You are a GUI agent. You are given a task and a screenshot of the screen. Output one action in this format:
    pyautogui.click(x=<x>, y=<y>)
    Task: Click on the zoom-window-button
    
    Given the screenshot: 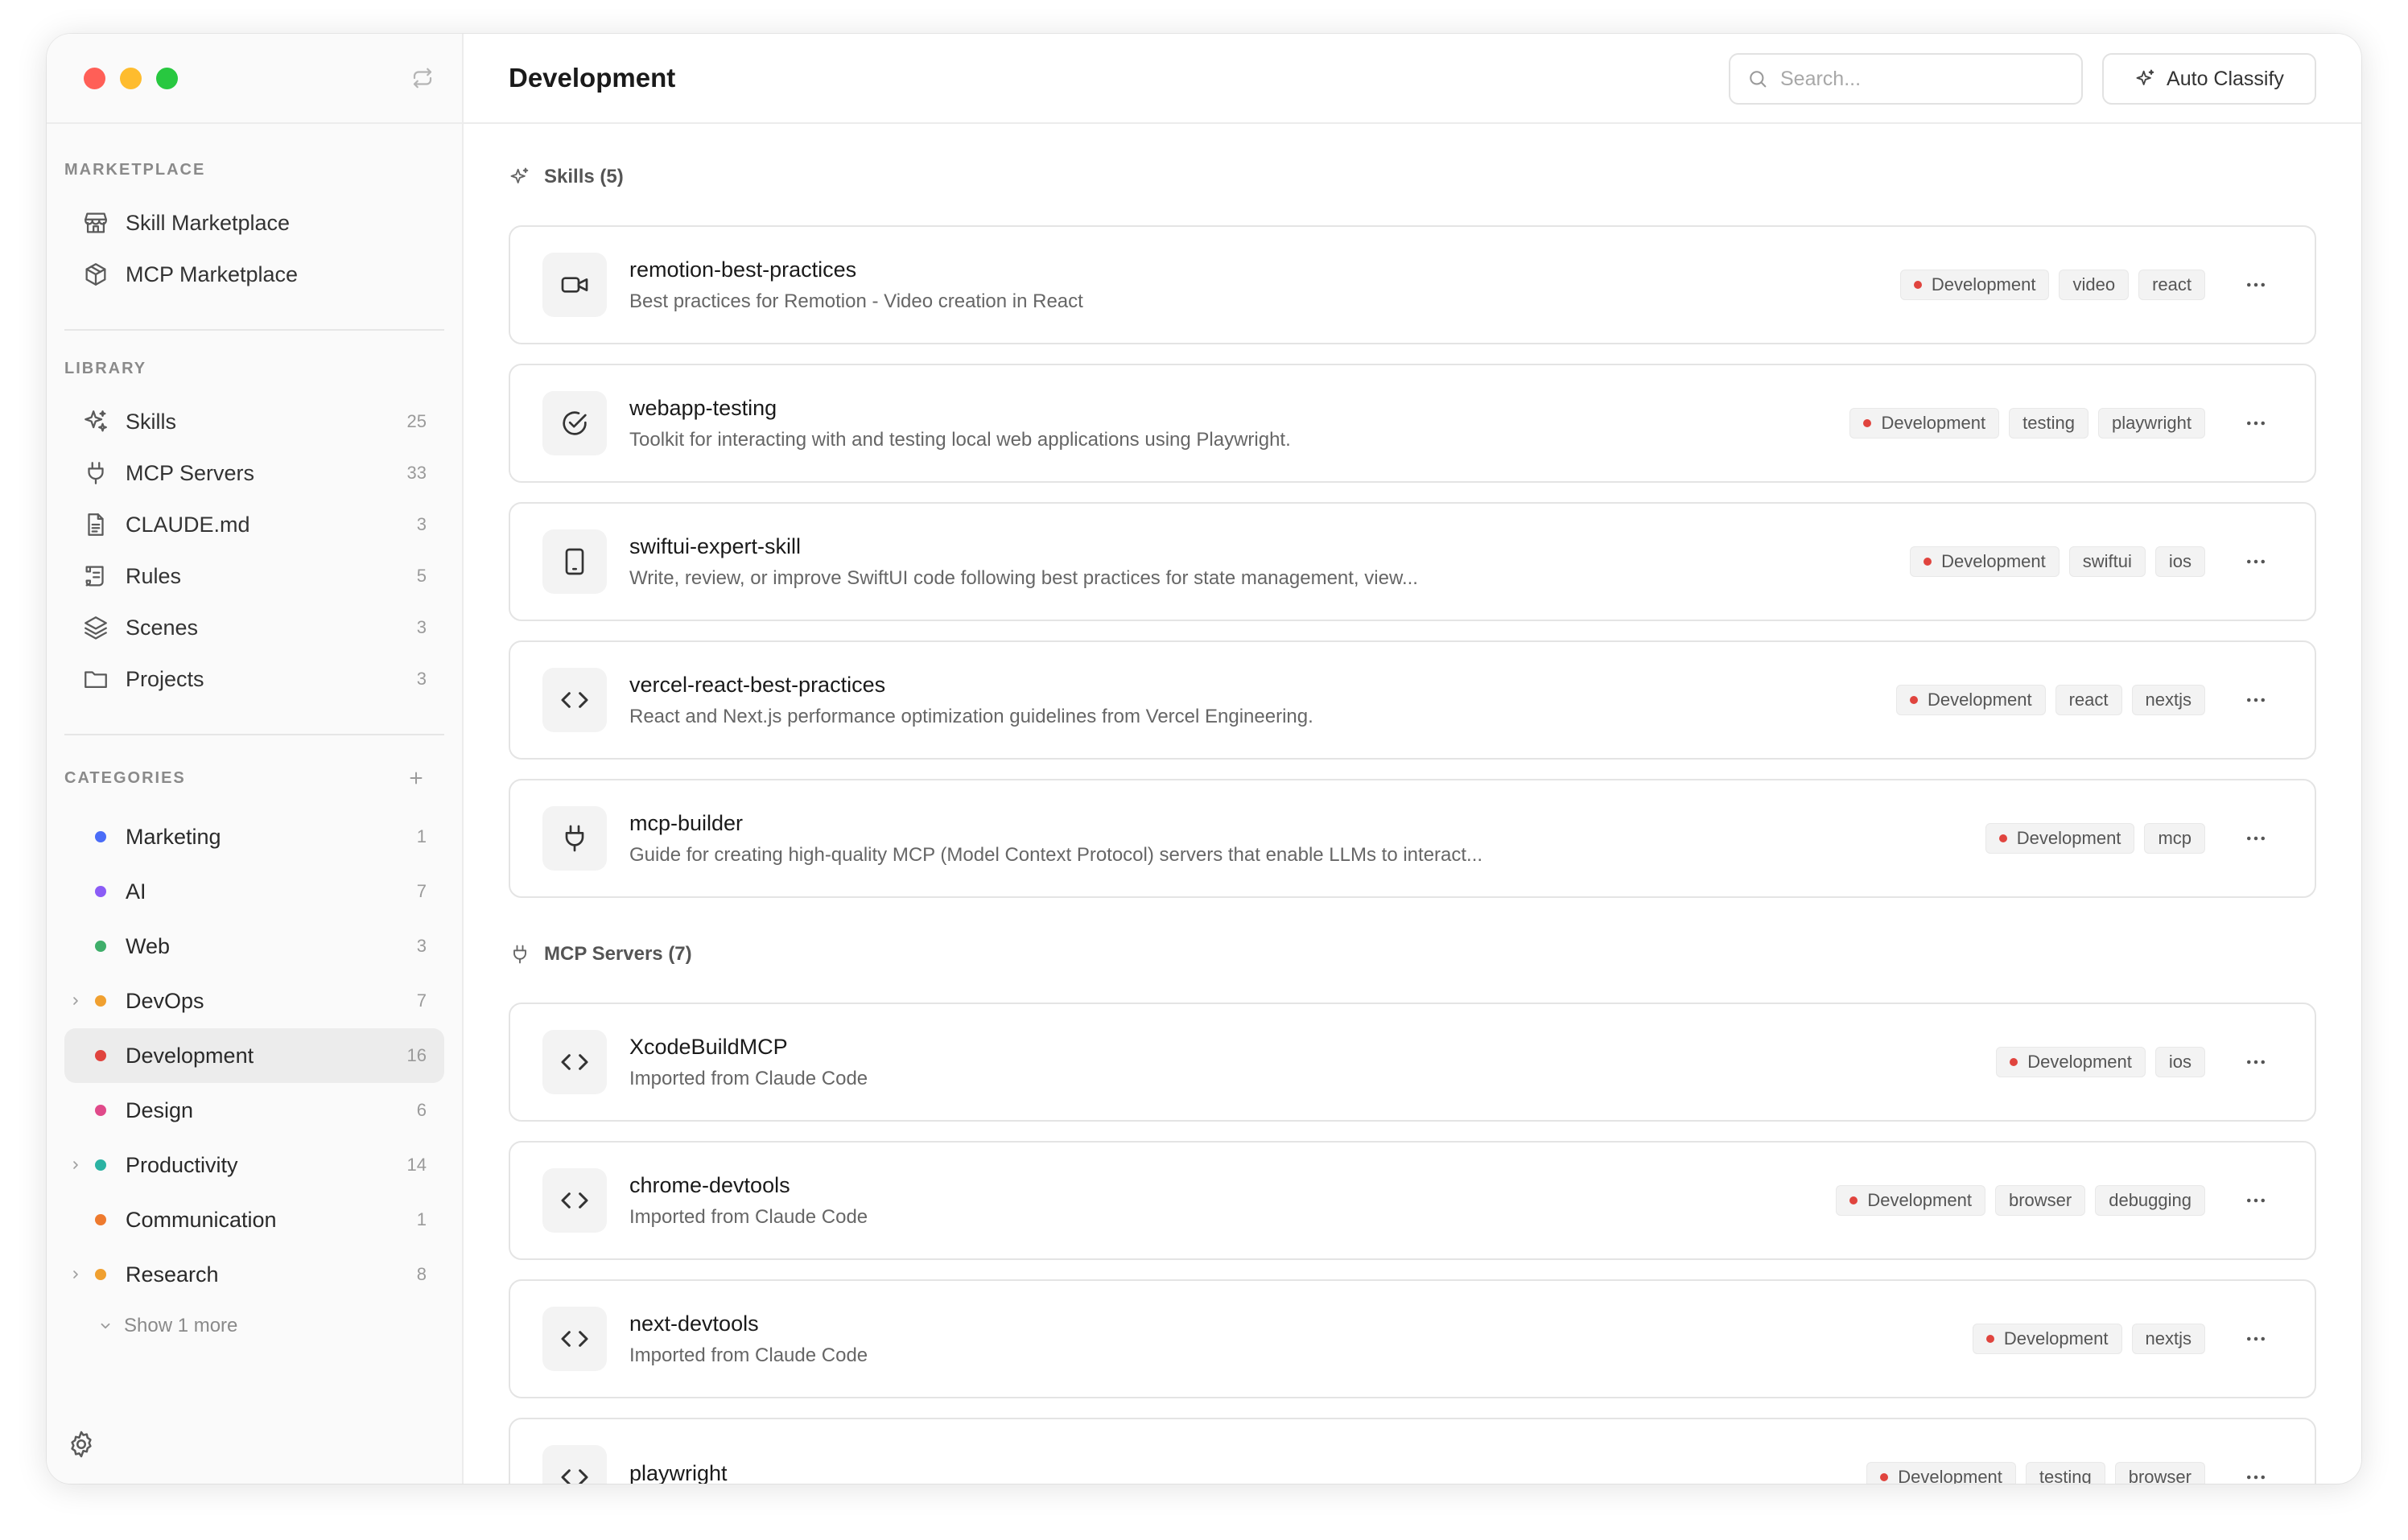 What is the action you would take?
    pyautogui.click(x=167, y=78)
    